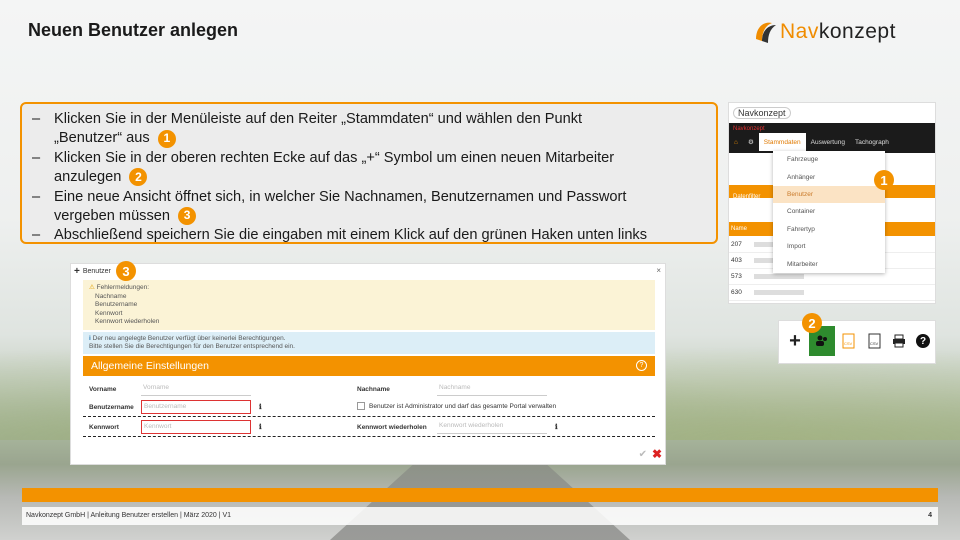  Describe the element at coordinates (368, 454) in the screenshot. I see `form-footer: ✔ ✖` at that location.